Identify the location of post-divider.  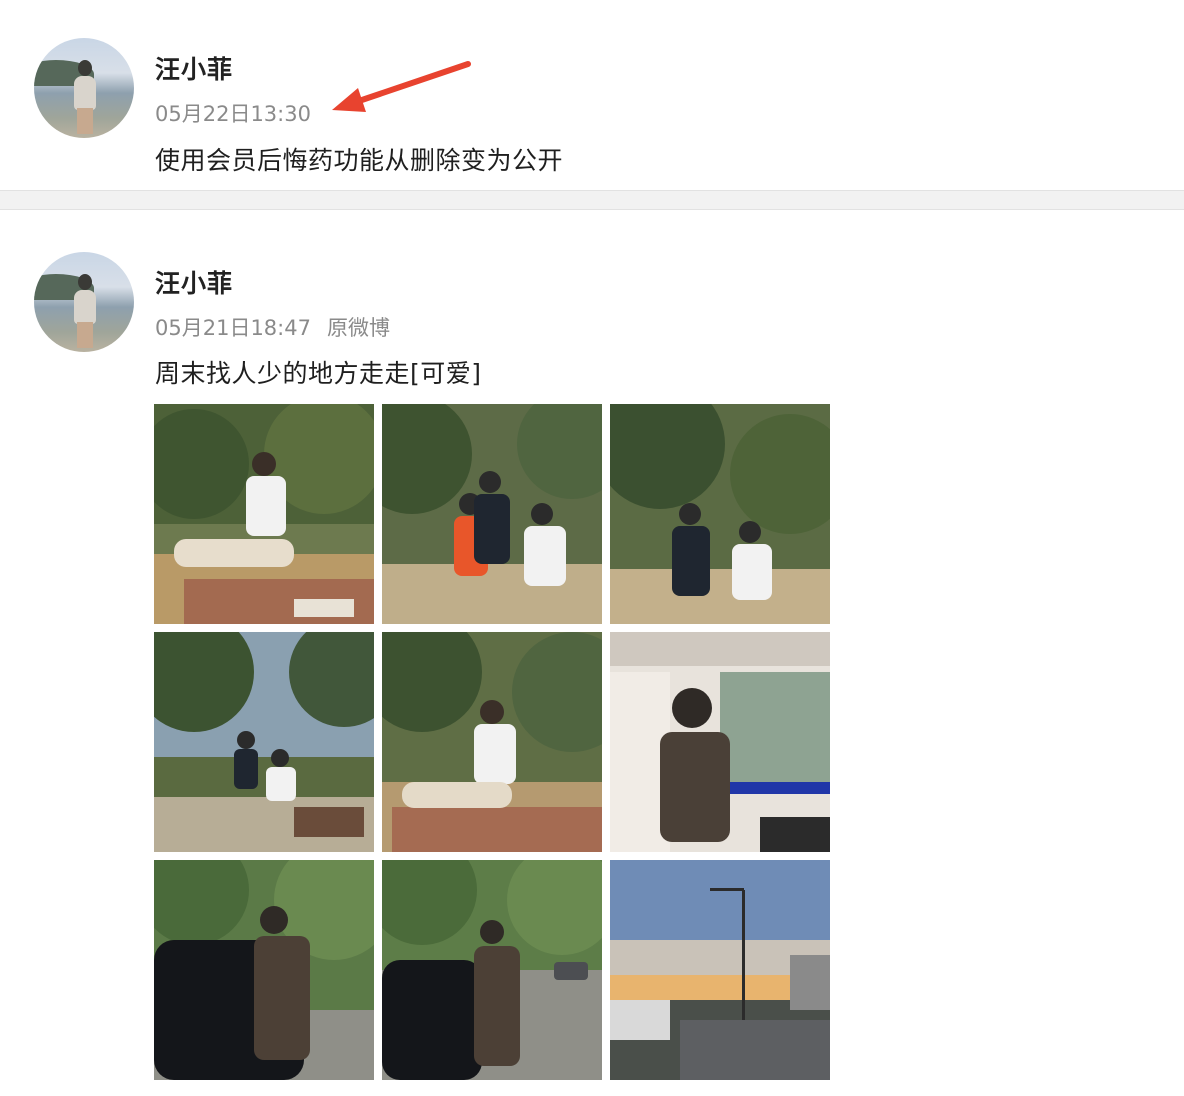
(592, 200).